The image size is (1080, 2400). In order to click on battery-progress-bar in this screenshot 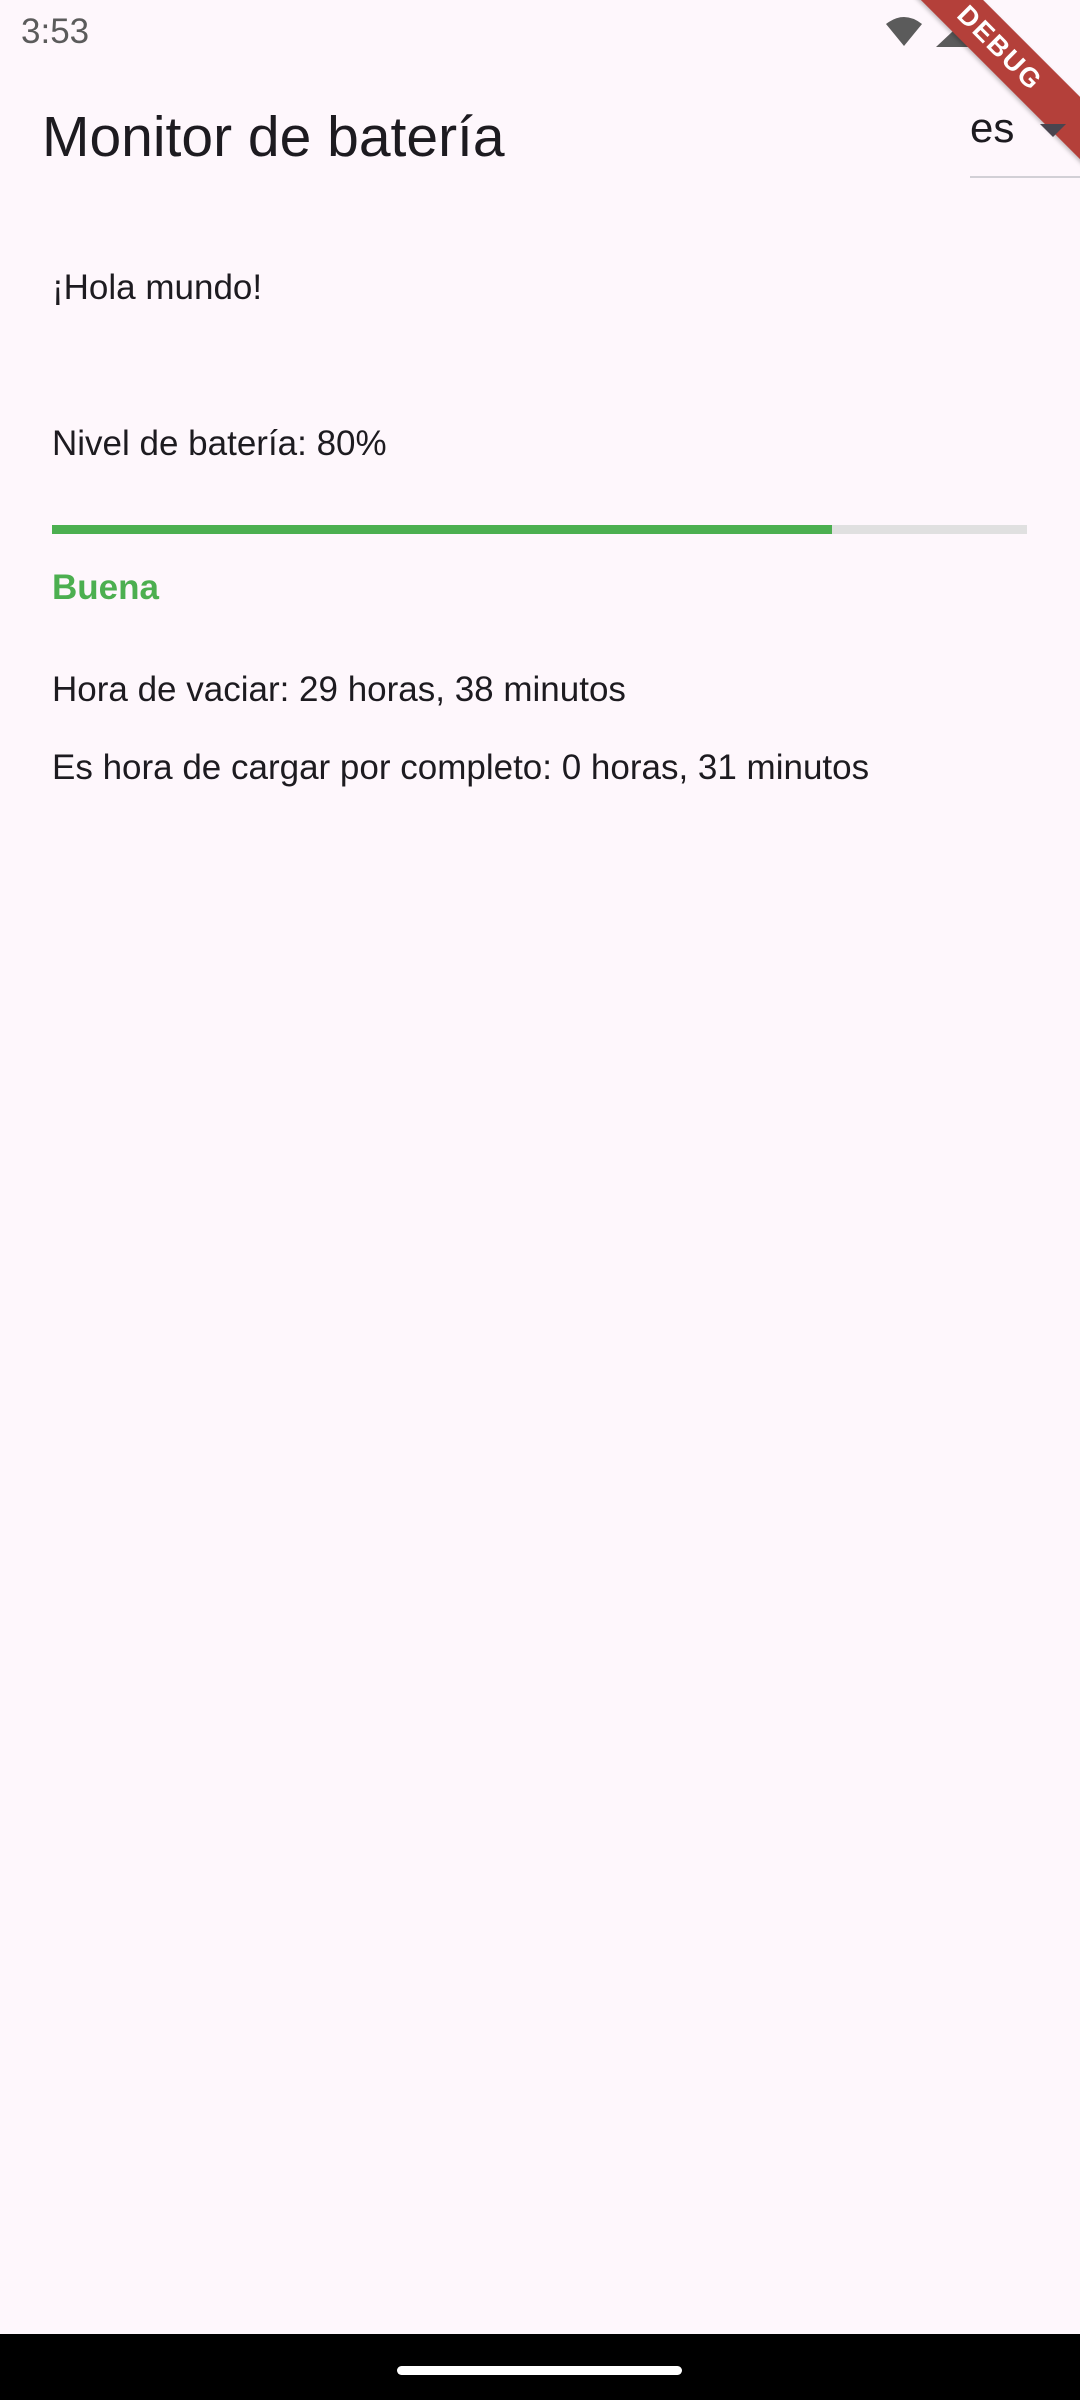, I will do `click(539, 529)`.